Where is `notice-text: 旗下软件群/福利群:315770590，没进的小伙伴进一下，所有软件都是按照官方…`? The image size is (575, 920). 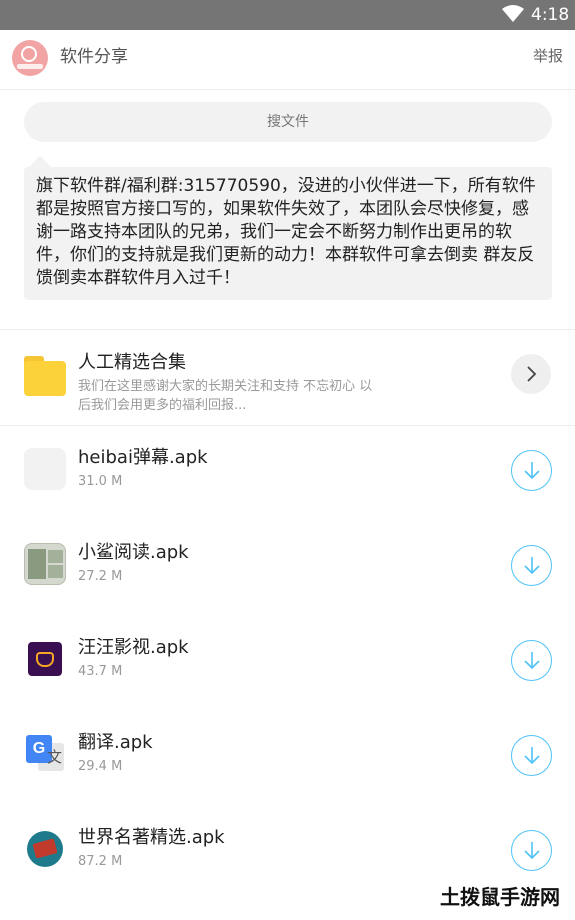
notice-text: 旗下软件群/福利群:315770590，没进的小伙伴进一下，所有软件都是按照官方… is located at coordinates (288, 233).